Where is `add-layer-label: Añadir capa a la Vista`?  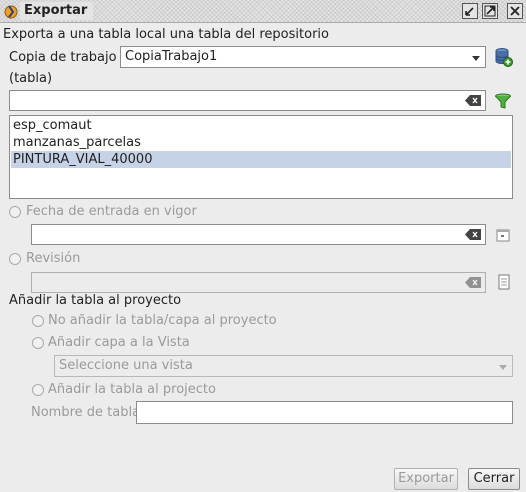
add-layer-label: Añadir capa a la Vista is located at coordinates (119, 342).